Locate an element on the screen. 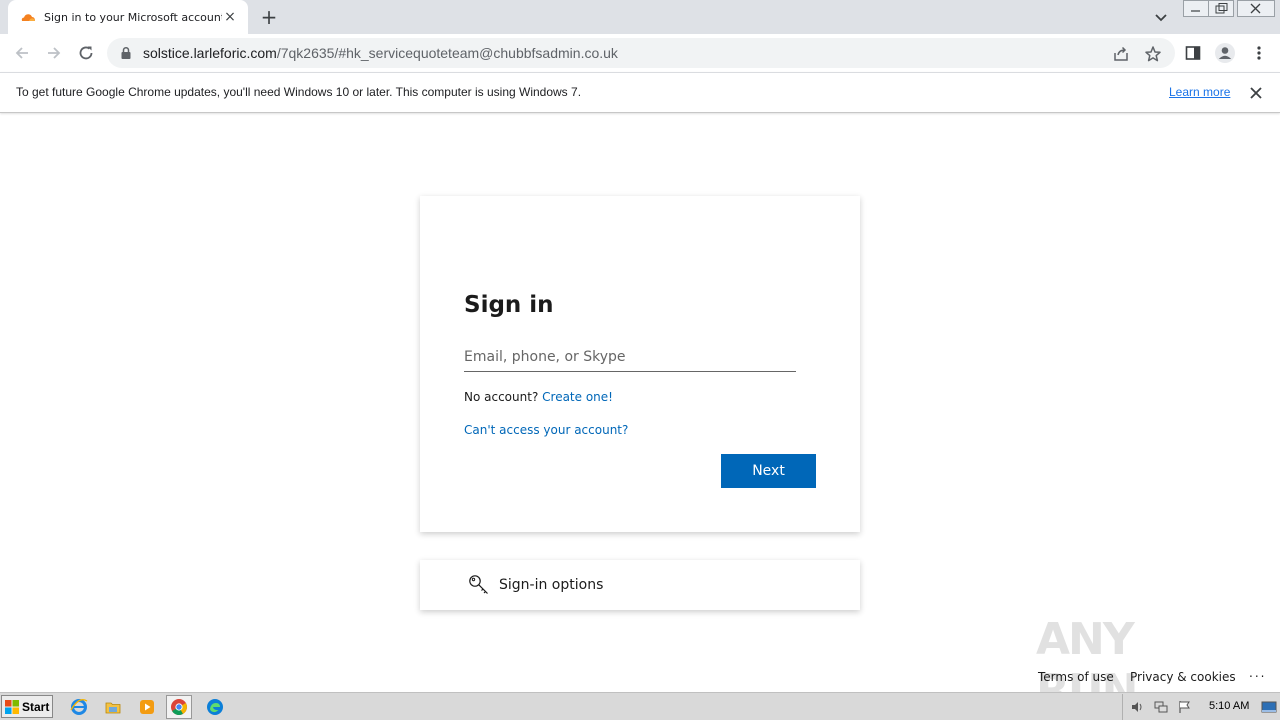  url-host: solstice.larleforic.com is located at coordinates (210, 53).